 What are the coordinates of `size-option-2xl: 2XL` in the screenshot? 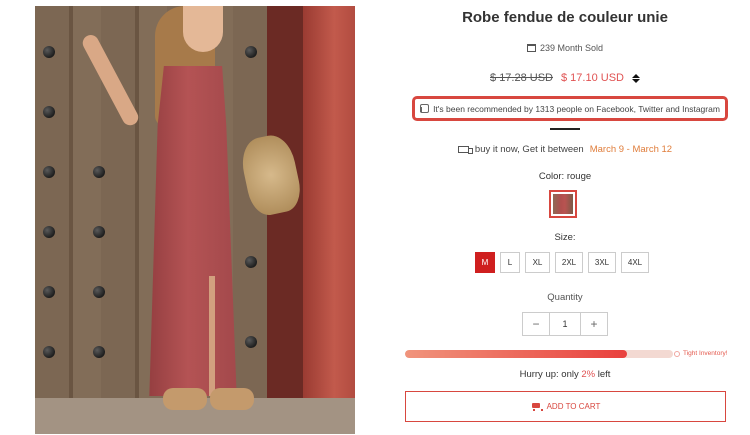 It's located at (569, 262).